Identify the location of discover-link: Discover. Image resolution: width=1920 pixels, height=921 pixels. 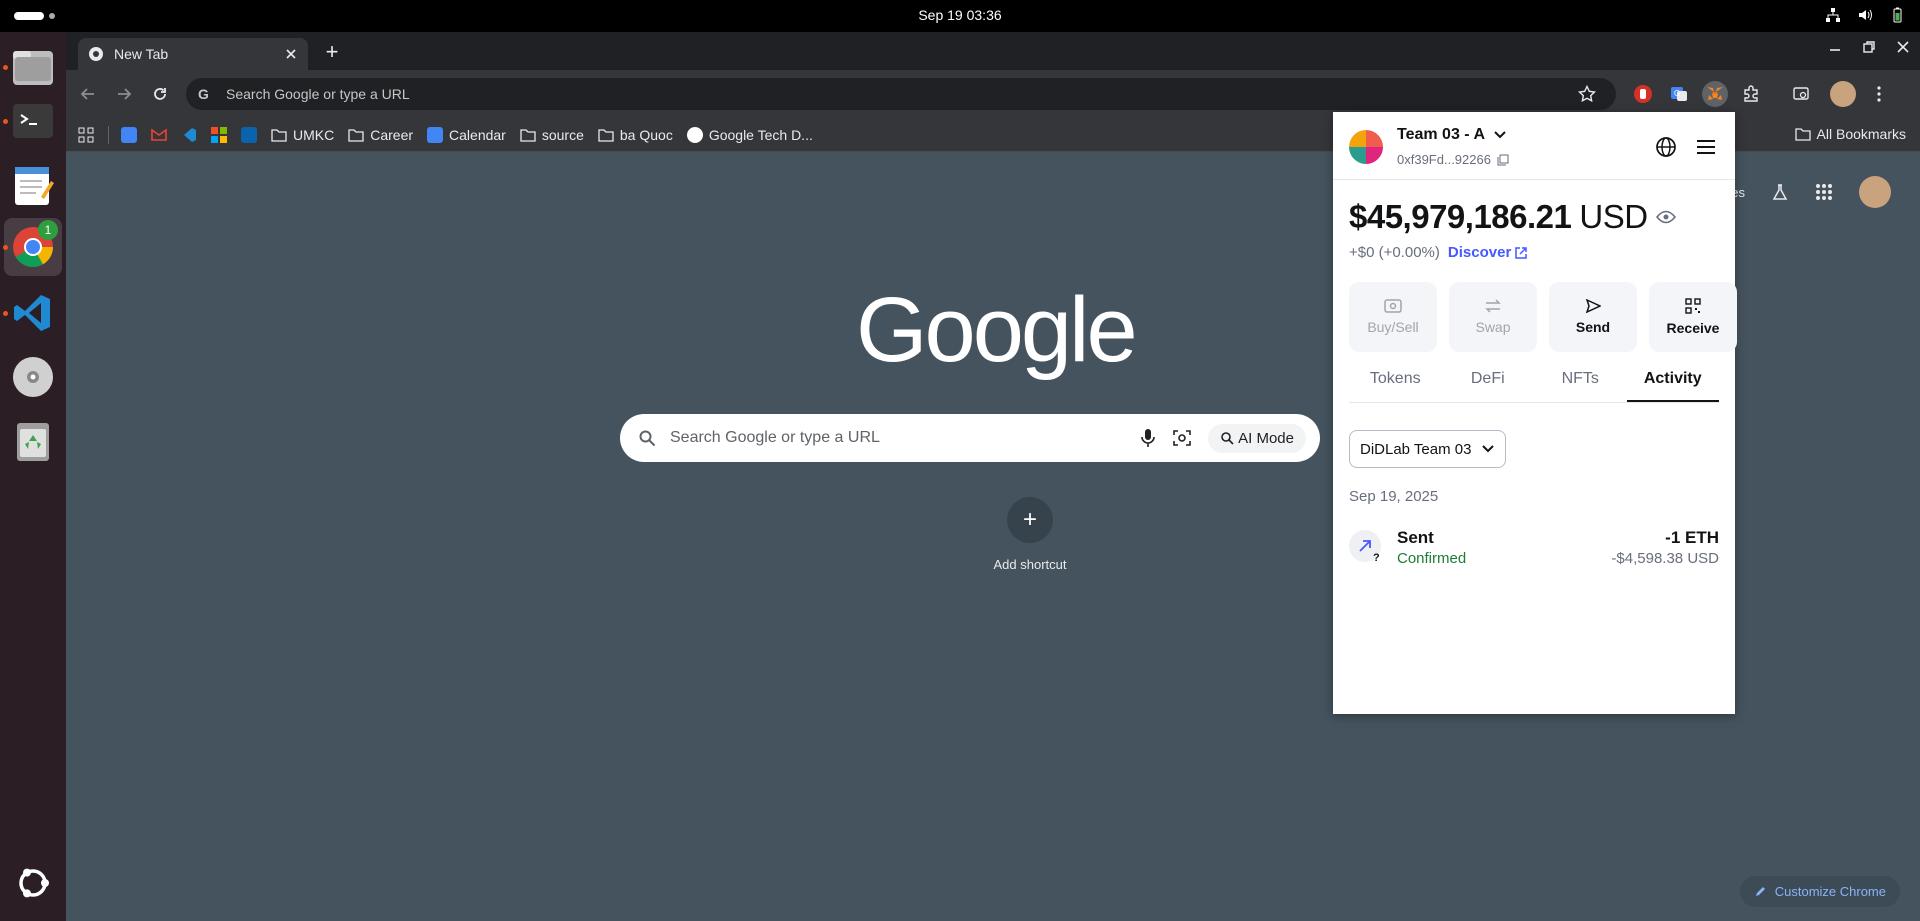
(1488, 252).